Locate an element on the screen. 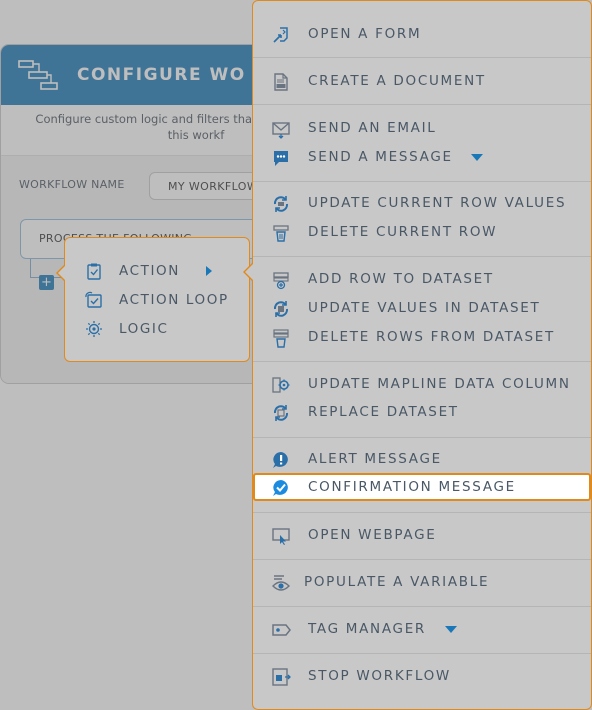 Image resolution: width=592 pixels, height=710 pixels. popup-item-label: LOGIC is located at coordinates (144, 329).